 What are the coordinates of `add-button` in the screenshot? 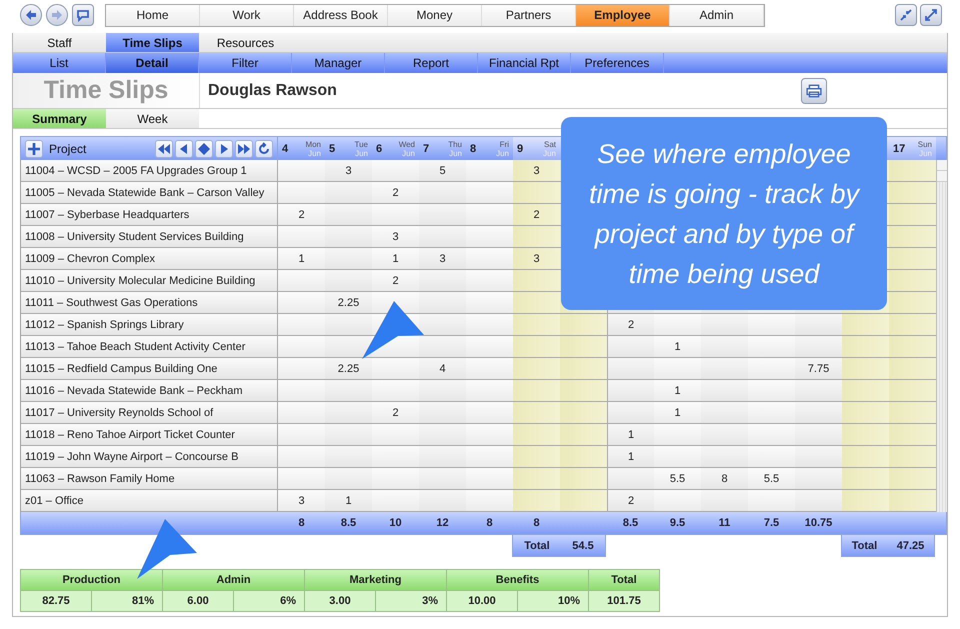 It's located at (34, 149).